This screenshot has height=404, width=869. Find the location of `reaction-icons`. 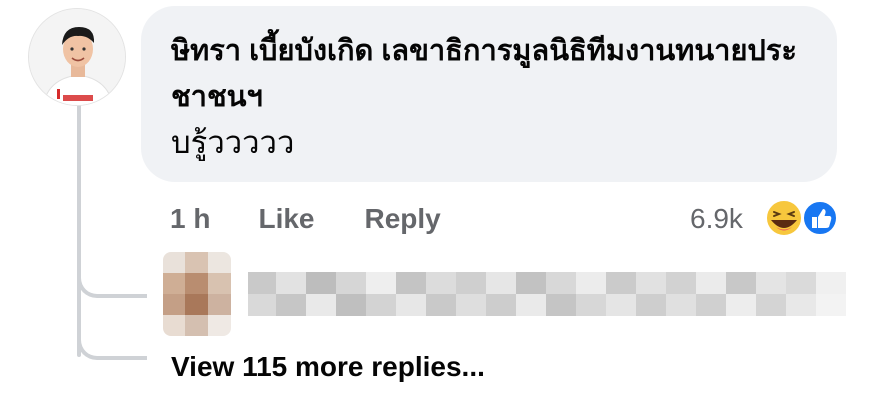

reaction-icons is located at coordinates (802, 218).